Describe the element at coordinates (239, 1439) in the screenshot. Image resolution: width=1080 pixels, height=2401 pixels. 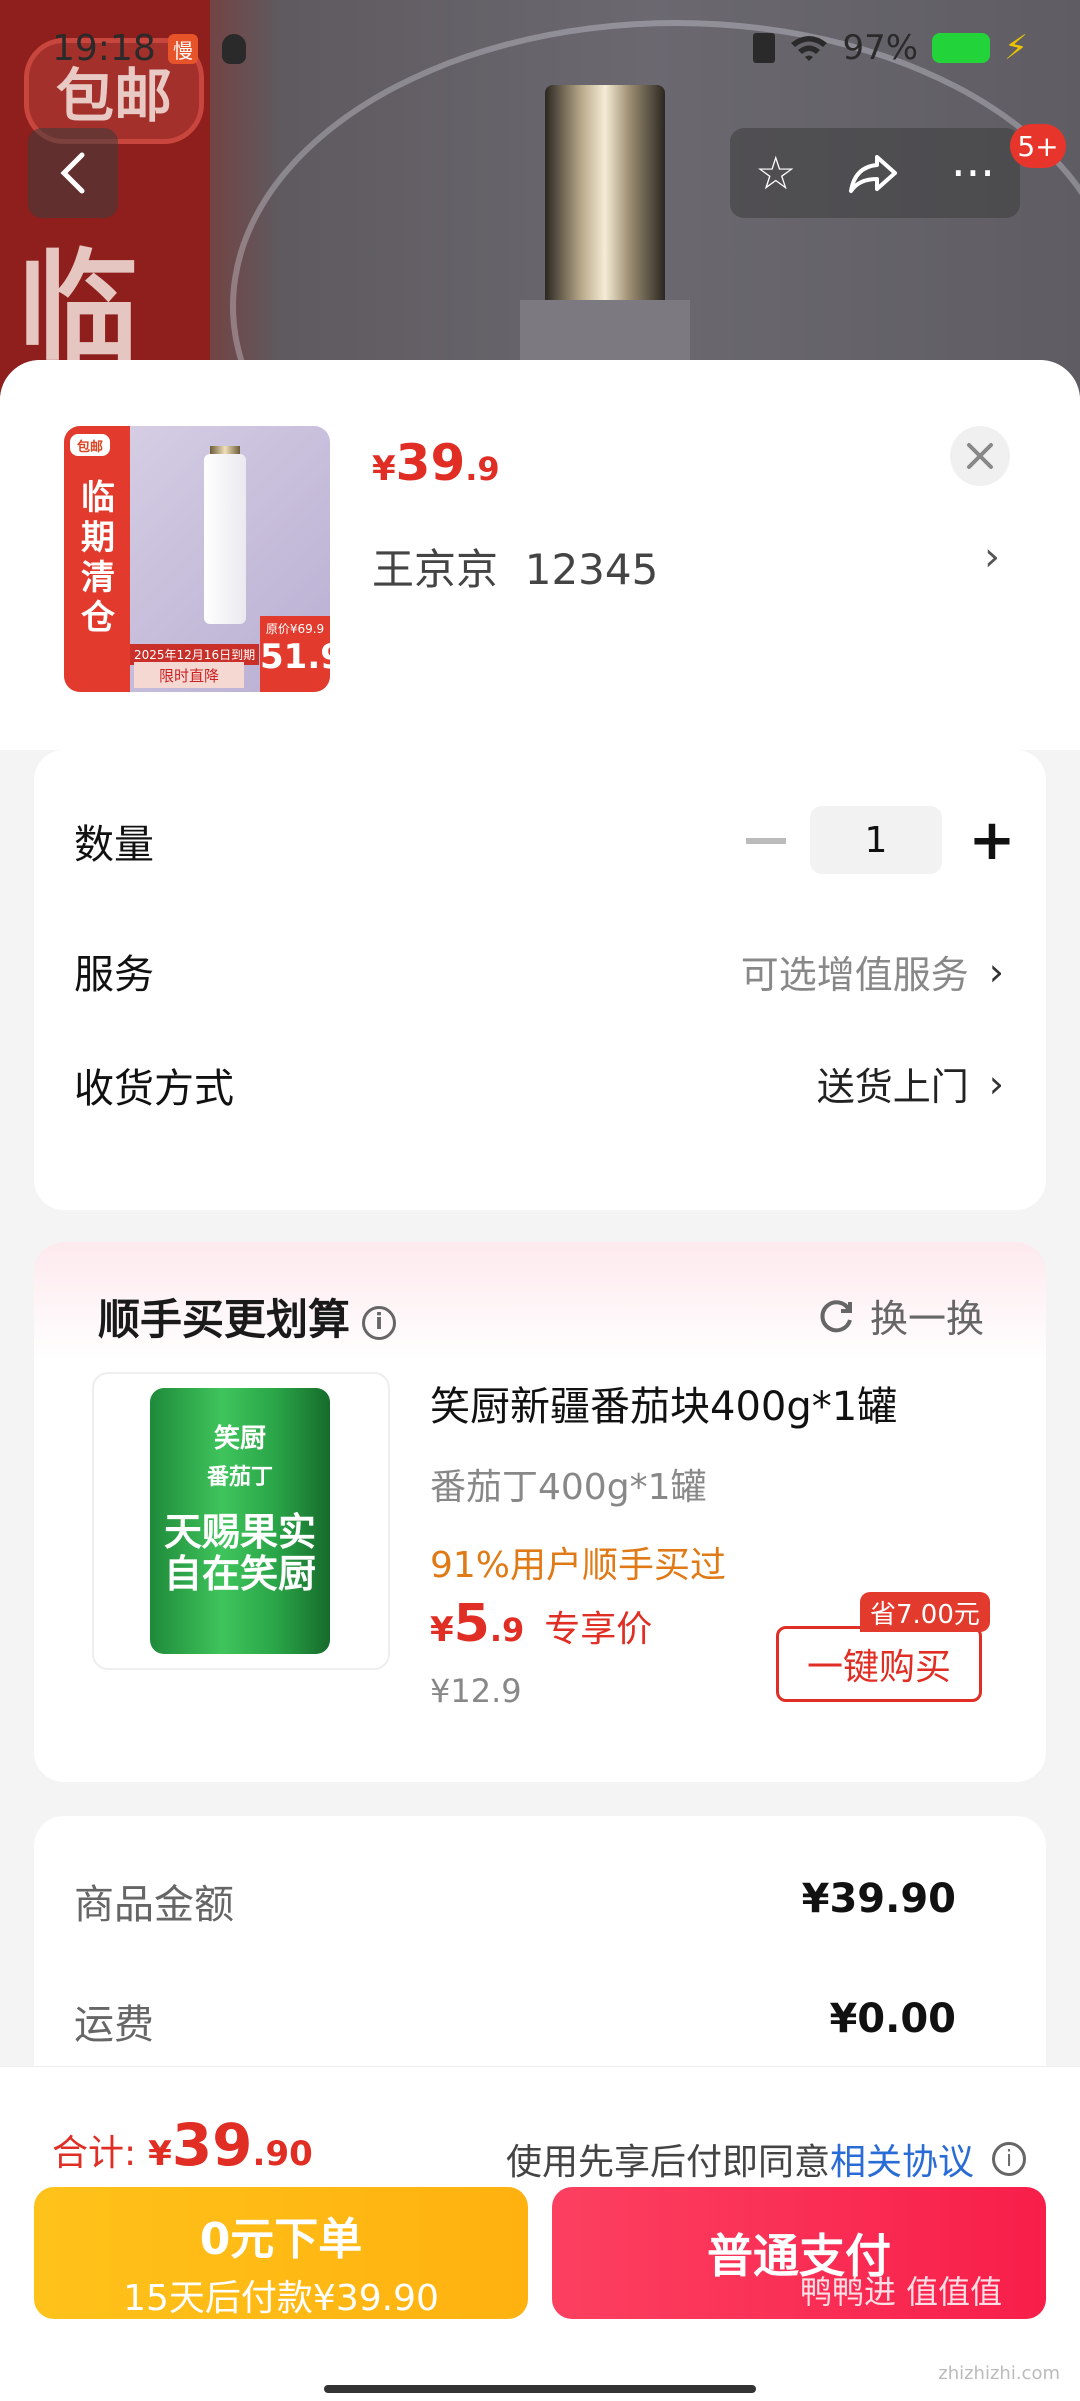
I see `can-logo: 笑厨` at that location.